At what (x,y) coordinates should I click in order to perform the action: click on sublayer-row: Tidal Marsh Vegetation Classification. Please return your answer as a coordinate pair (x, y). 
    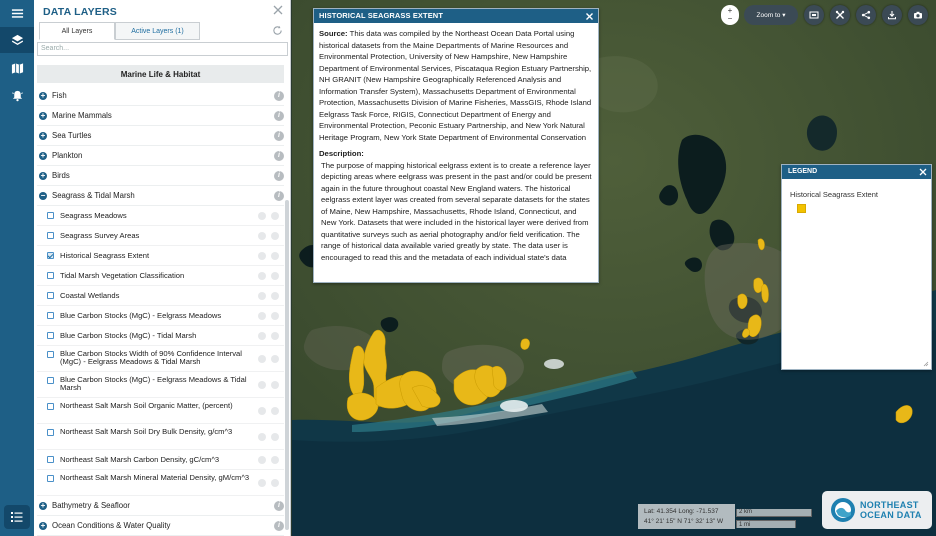
    Looking at the image, I should click on (160, 276).